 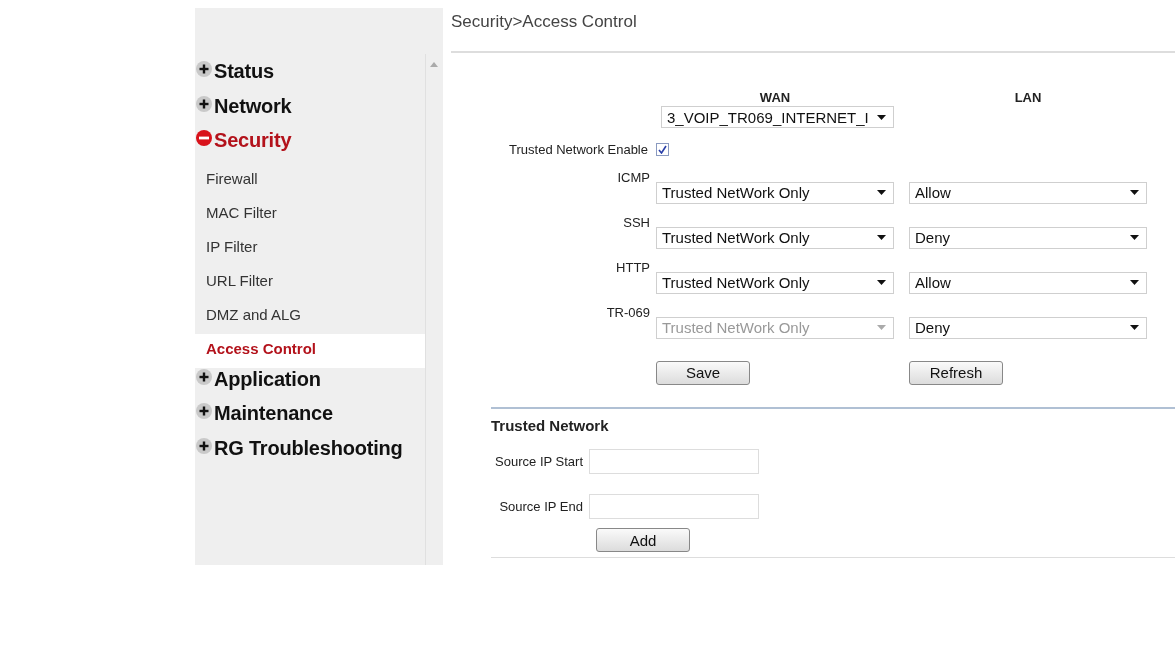 I want to click on checkbox, so click(x=662, y=149).